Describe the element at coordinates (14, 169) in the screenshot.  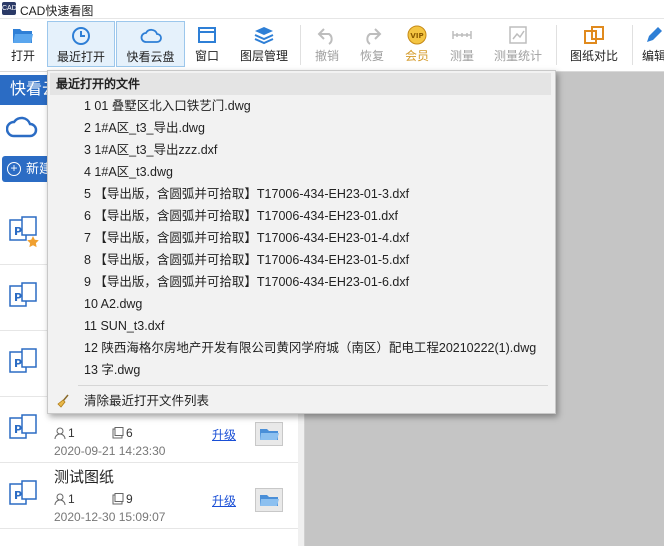
I see `plus-icon: +` at that location.